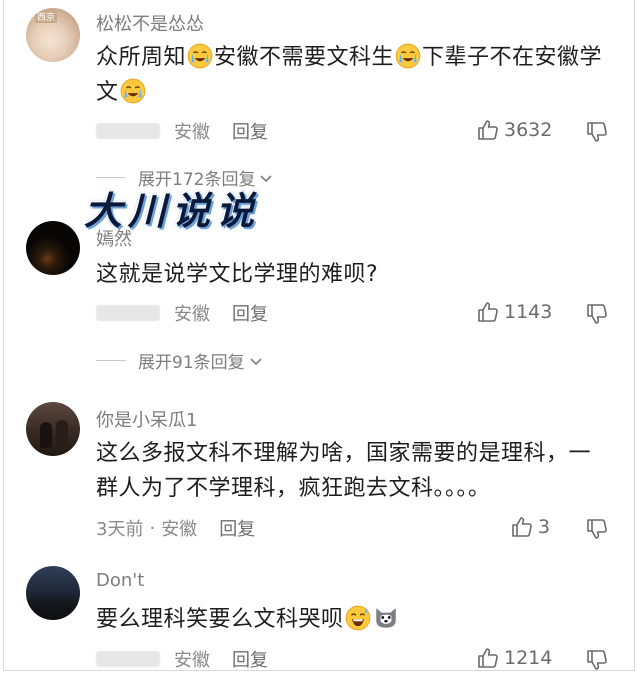  What do you see at coordinates (120, 529) in the screenshot?
I see `comment-time: 3天前` at bounding box center [120, 529].